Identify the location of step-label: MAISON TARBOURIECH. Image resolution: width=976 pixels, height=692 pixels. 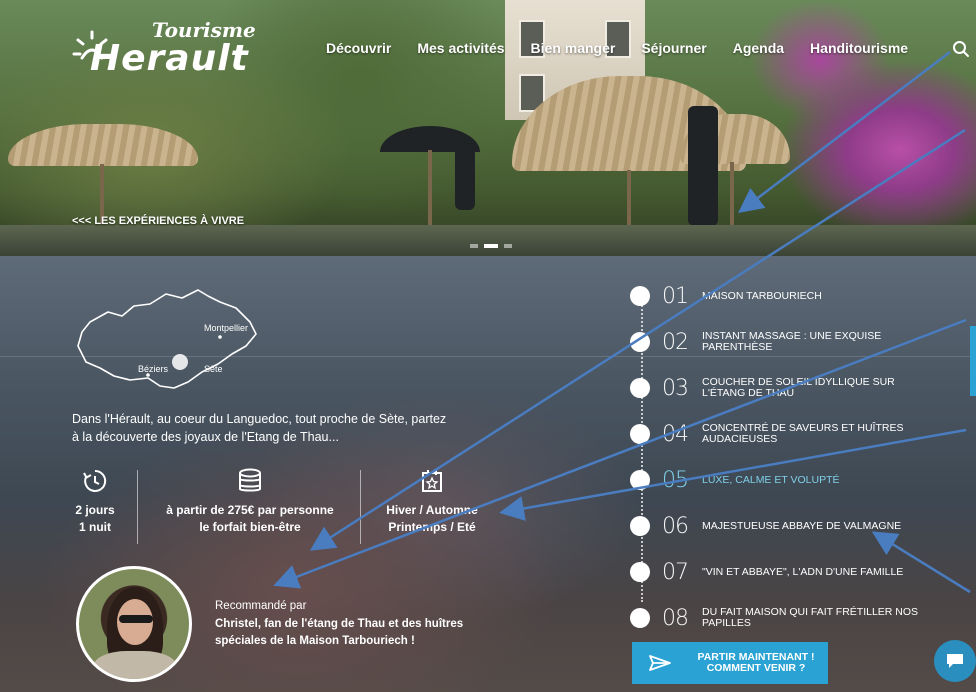
(762, 295).